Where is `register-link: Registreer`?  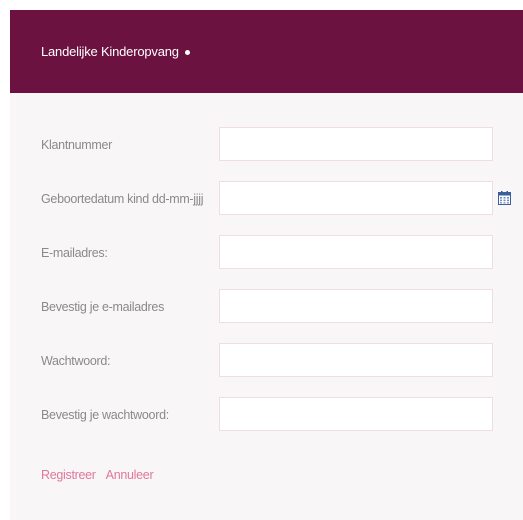
register-link: Registreer is located at coordinates (68, 477).